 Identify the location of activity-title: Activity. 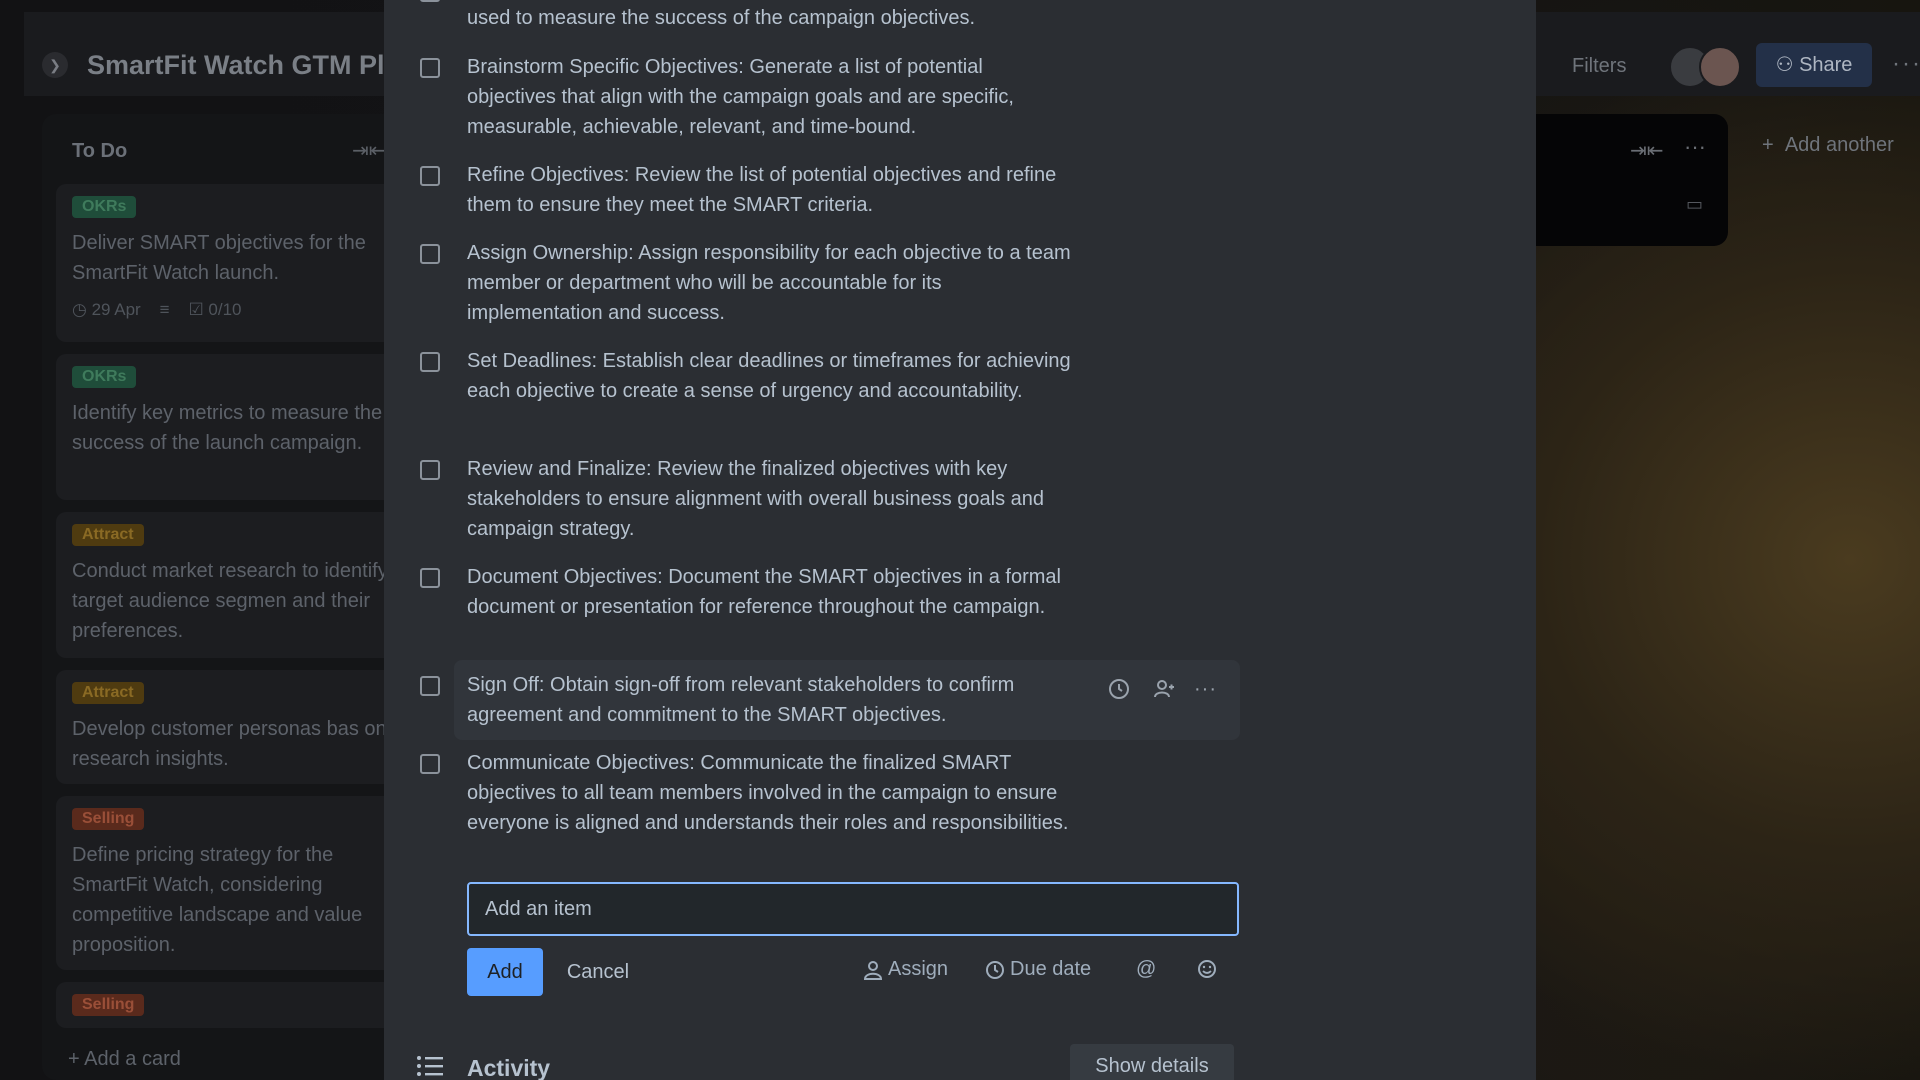
(509, 1067).